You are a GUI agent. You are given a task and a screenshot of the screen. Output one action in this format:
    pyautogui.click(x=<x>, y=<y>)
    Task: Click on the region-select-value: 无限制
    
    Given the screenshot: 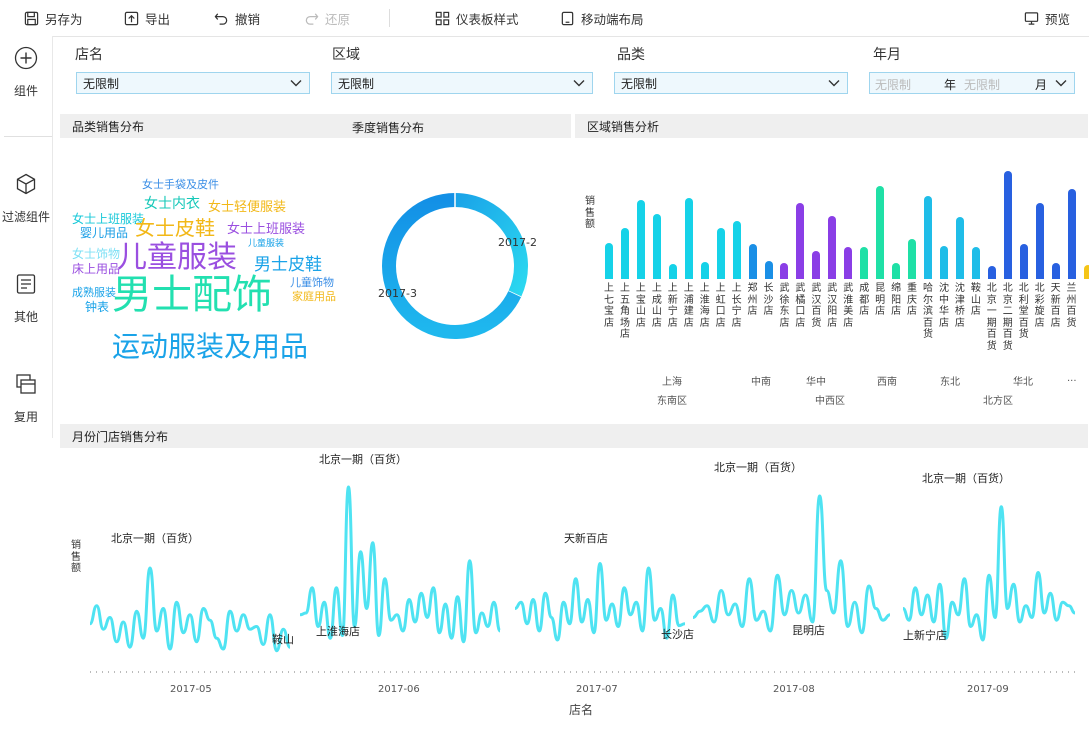 What is the action you would take?
    pyautogui.click(x=356, y=83)
    